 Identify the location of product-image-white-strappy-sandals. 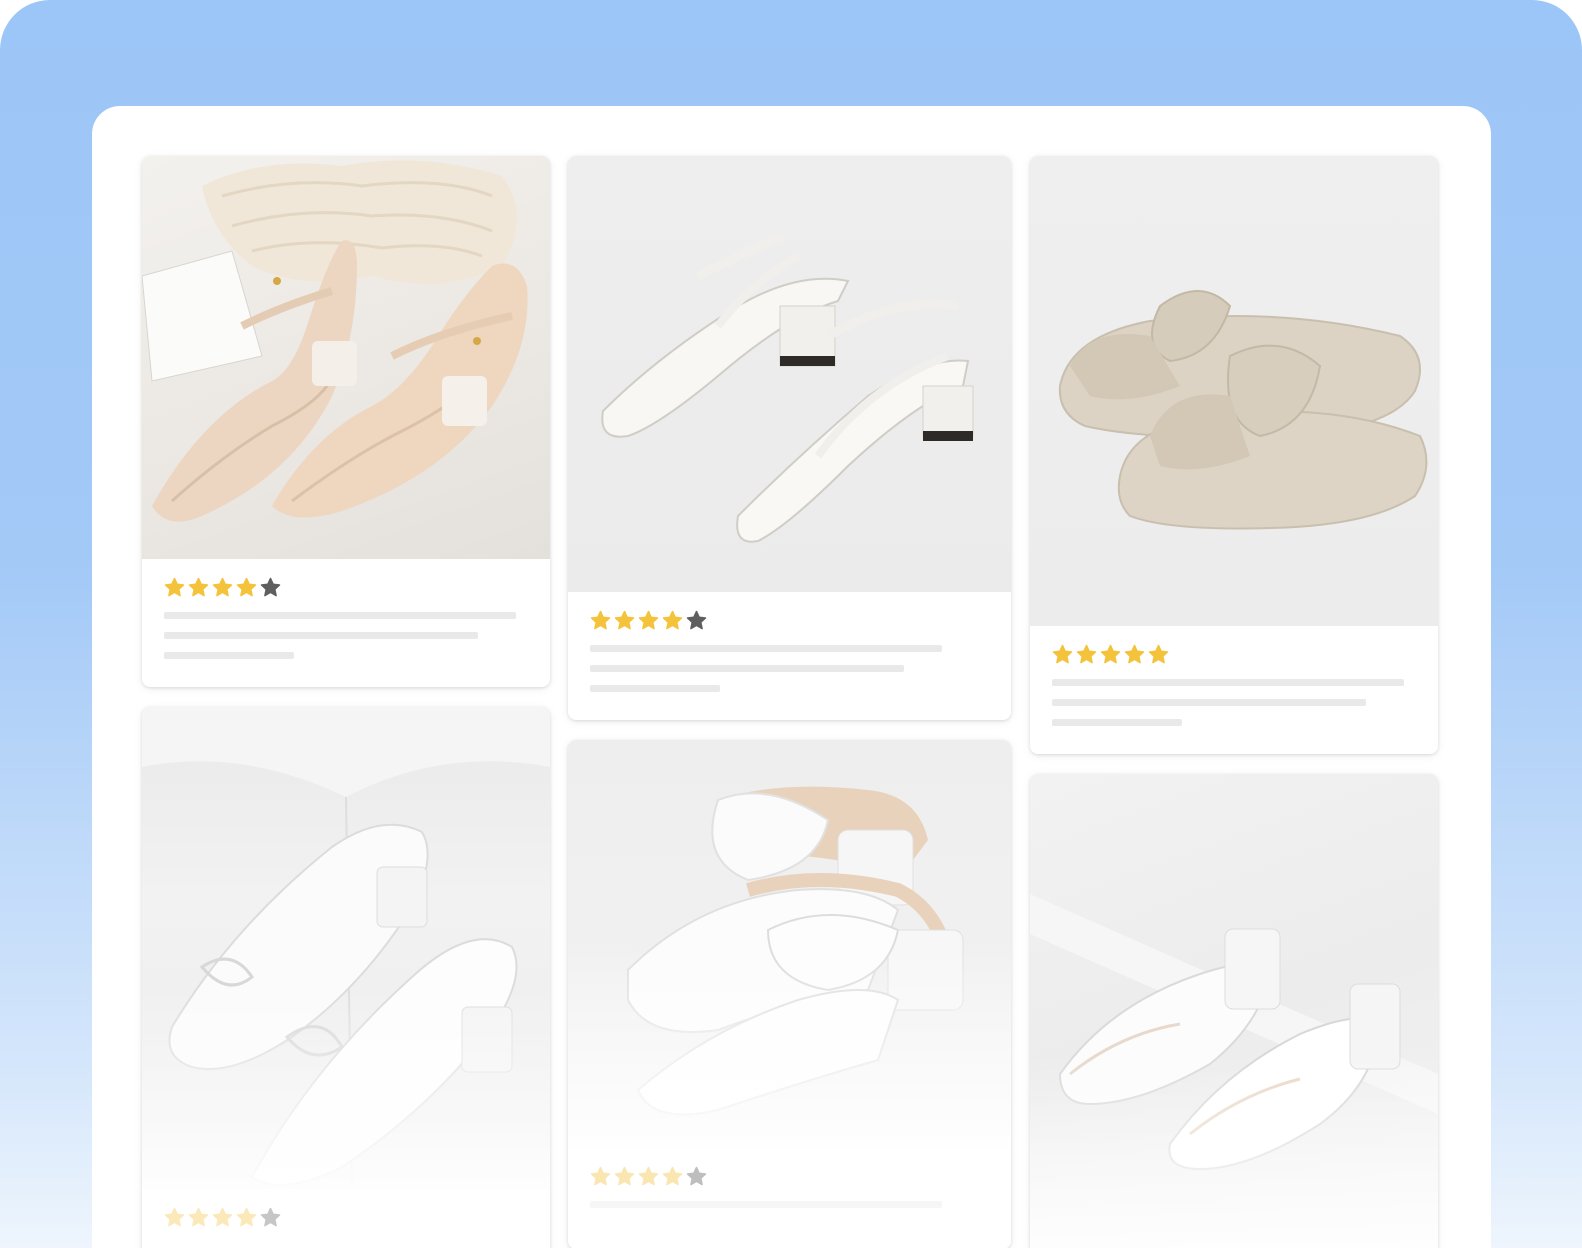
(789, 374).